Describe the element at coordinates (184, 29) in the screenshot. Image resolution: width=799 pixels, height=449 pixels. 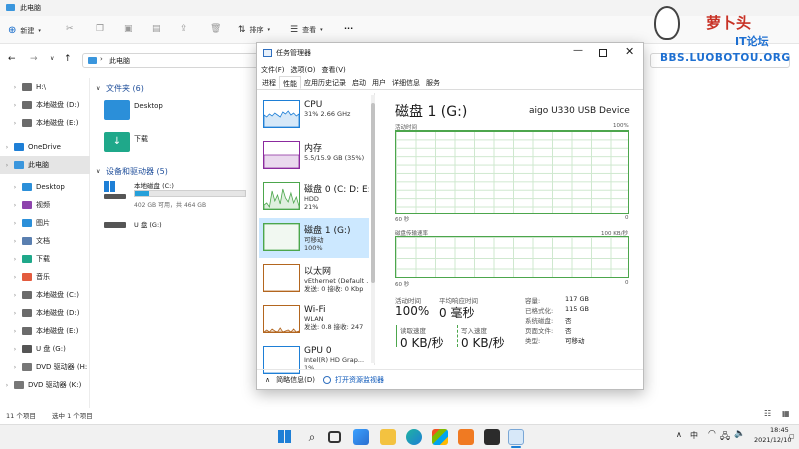
I see `share-icon: ⇪` at that location.